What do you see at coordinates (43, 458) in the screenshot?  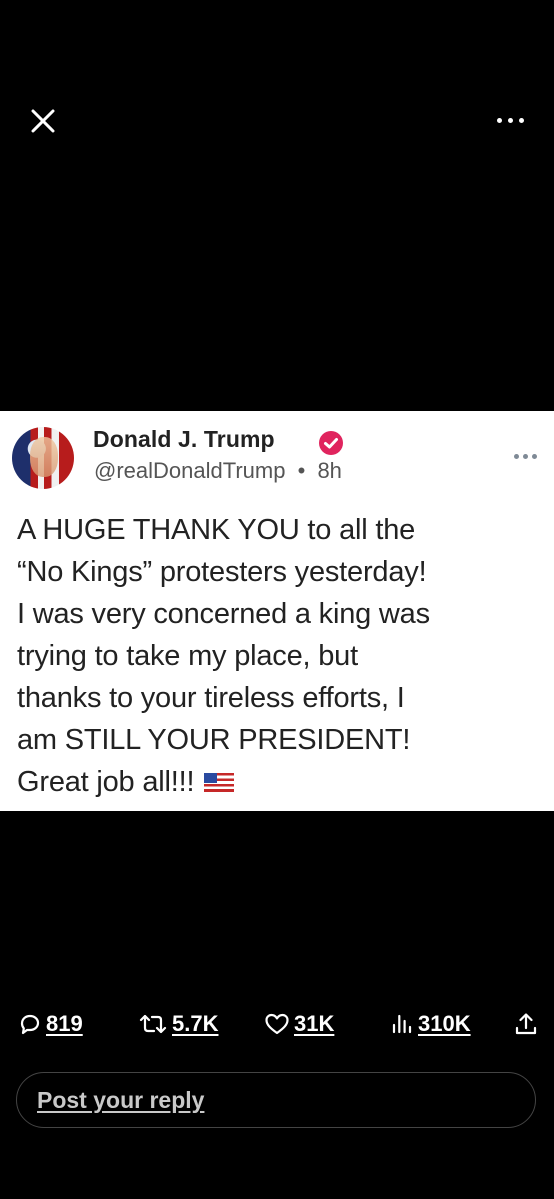 I see `avatar` at bounding box center [43, 458].